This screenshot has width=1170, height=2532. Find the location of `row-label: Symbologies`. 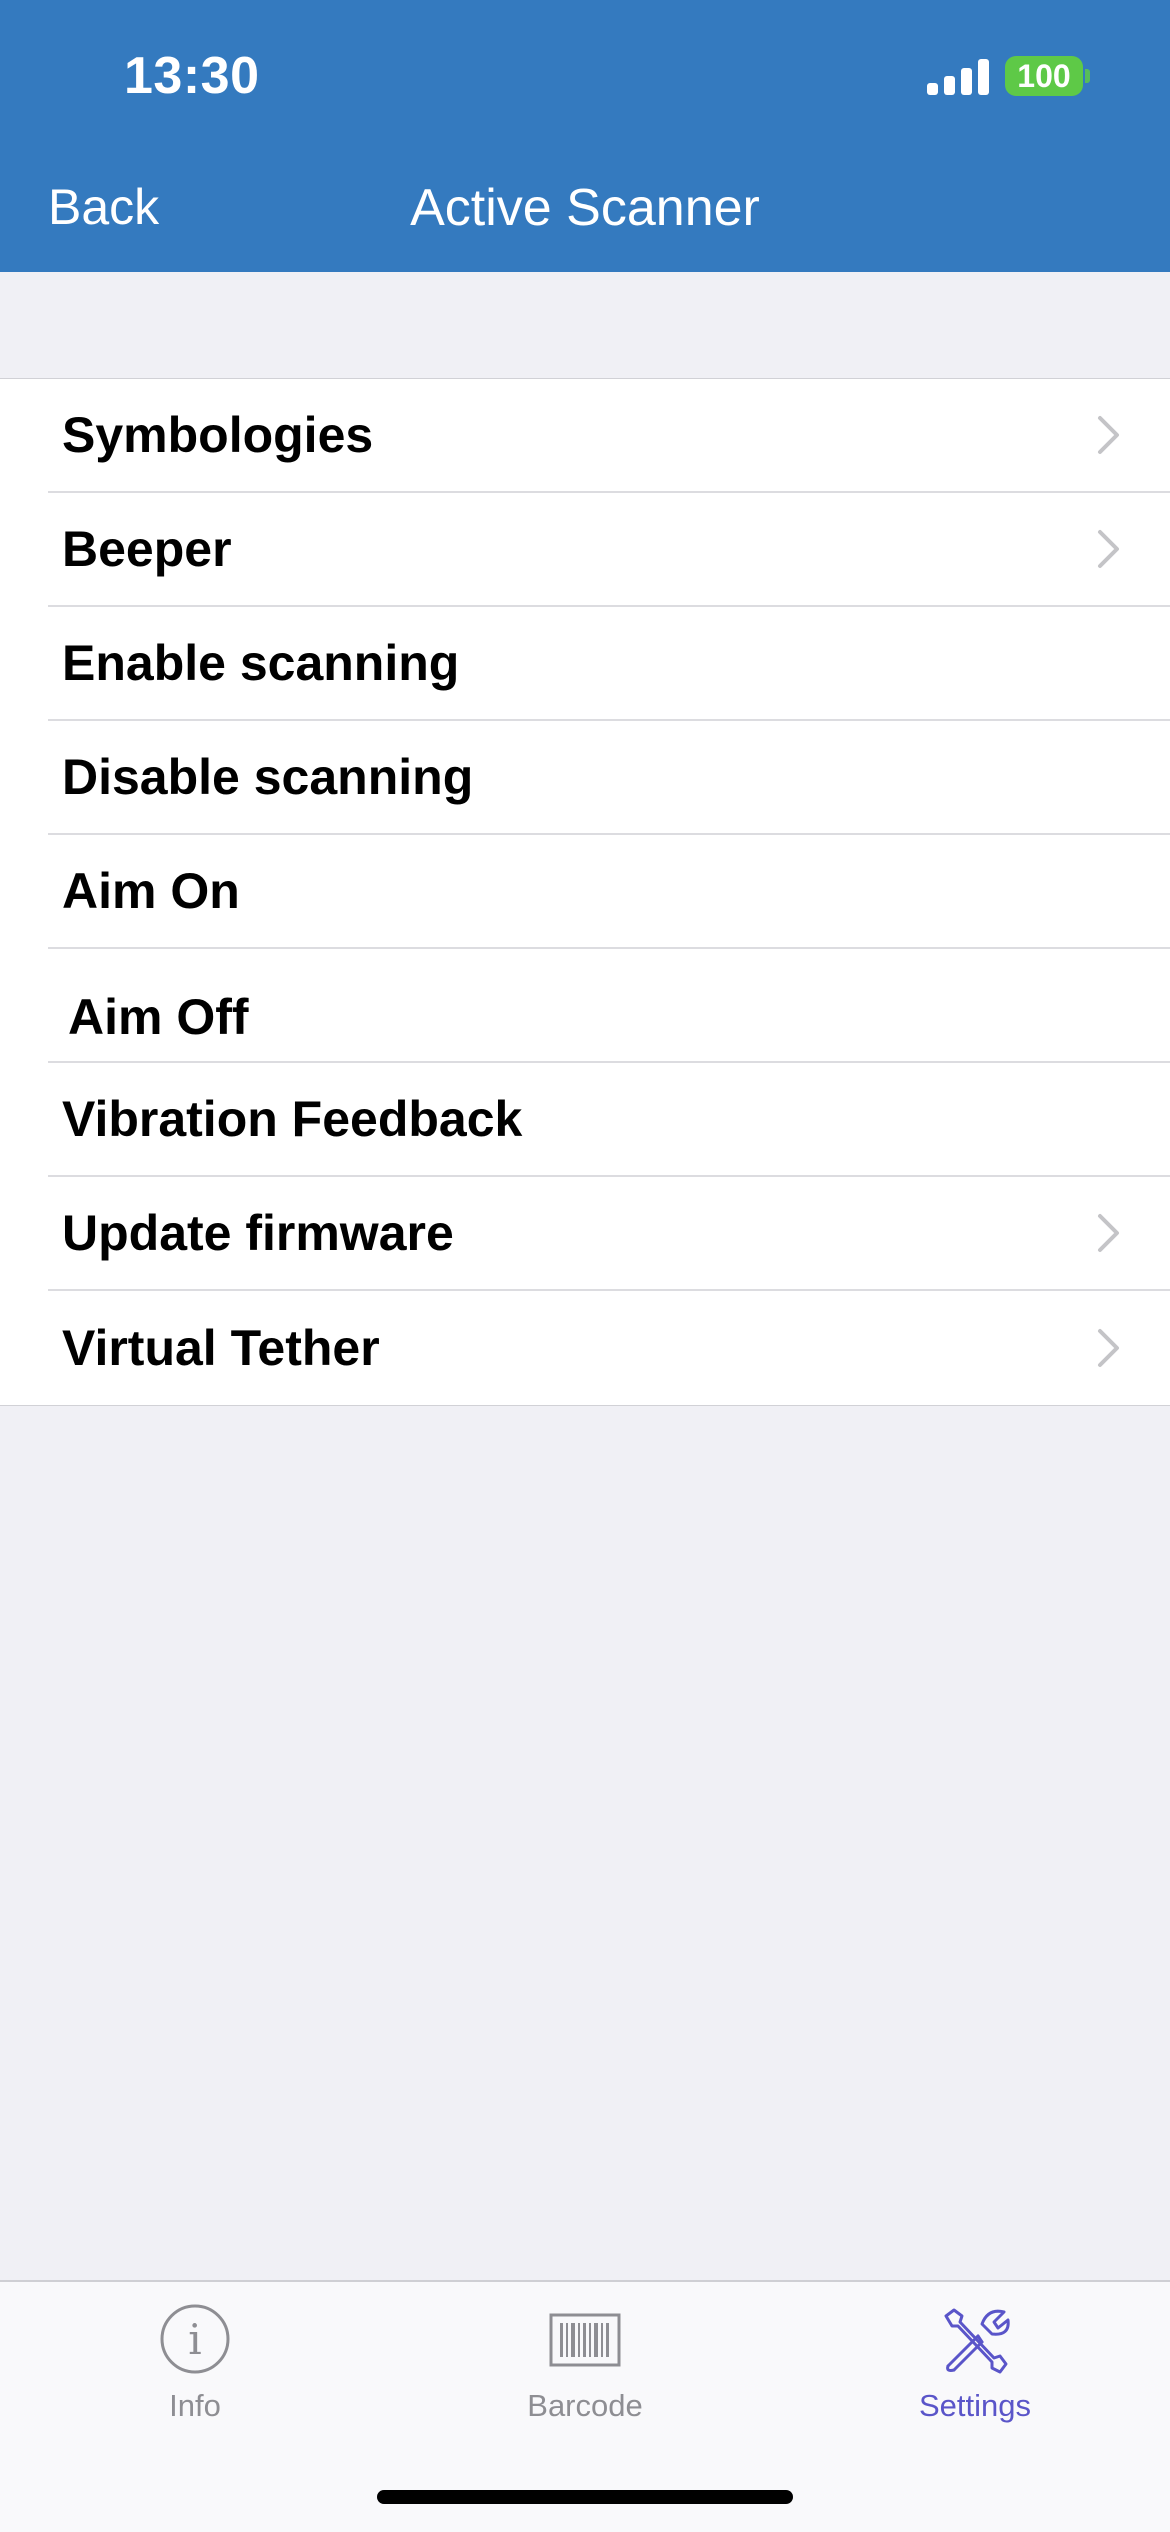

row-label: Symbologies is located at coordinates (218, 435).